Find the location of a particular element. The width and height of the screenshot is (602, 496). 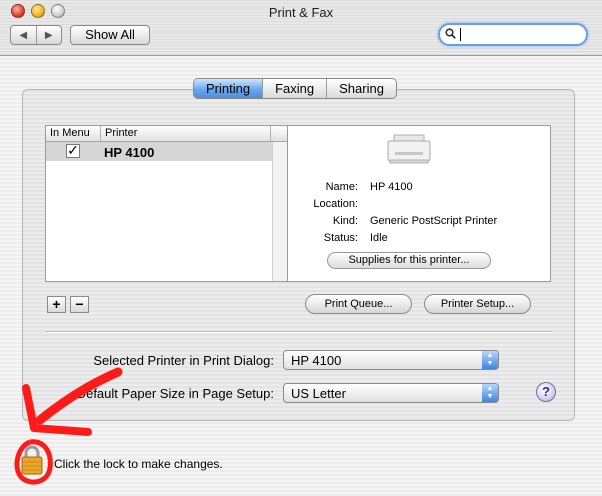

search-field is located at coordinates (513, 34).